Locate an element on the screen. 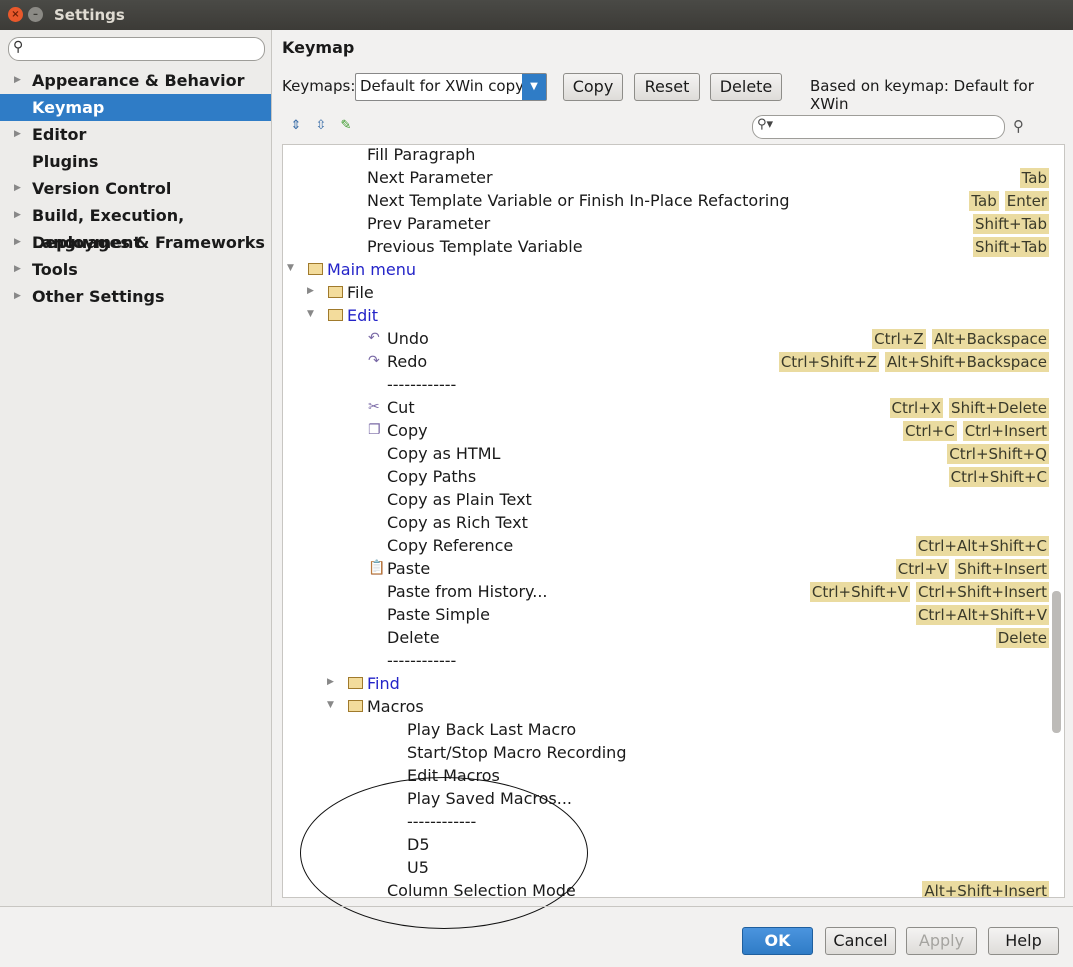  tree-row: ▼ Edit is located at coordinates (668, 316).